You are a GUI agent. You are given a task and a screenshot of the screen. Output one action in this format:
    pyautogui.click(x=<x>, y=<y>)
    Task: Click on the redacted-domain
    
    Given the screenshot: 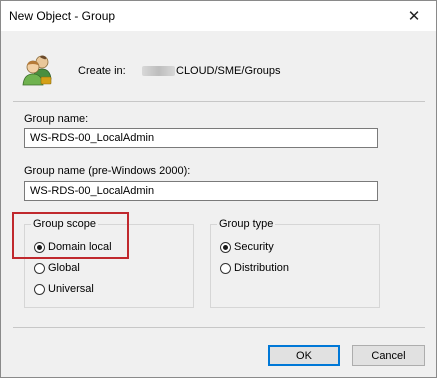 What is the action you would take?
    pyautogui.click(x=158, y=71)
    